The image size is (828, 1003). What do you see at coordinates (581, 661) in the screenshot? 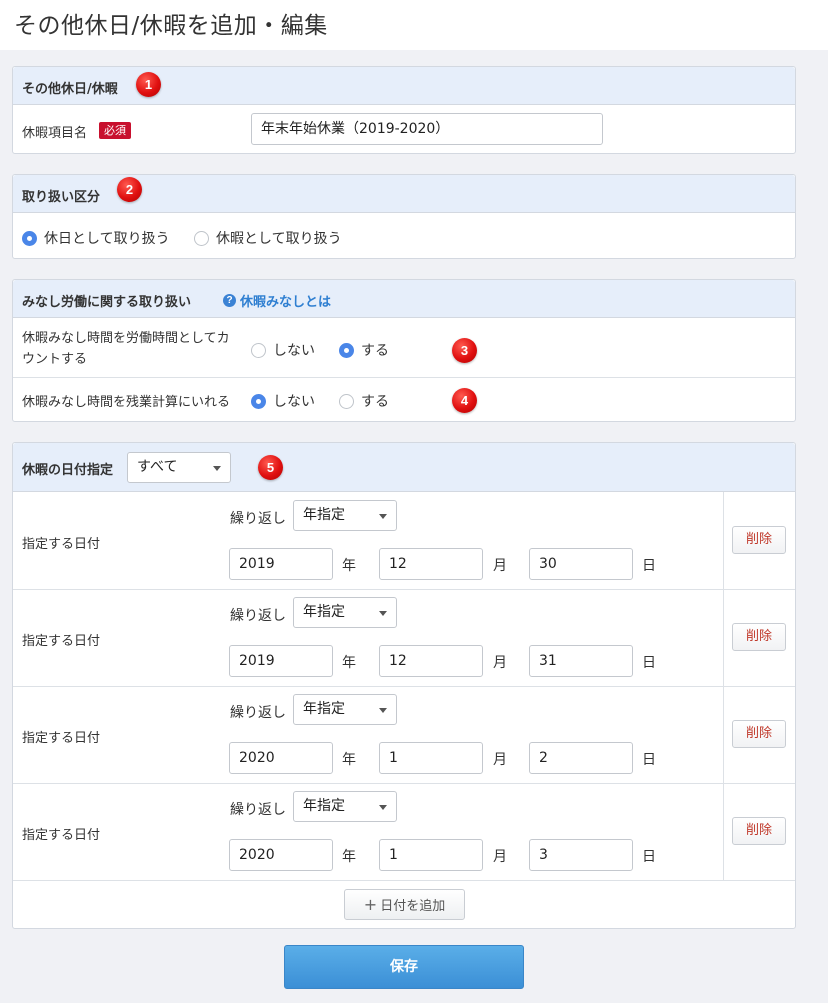
I see `day-input: 31` at bounding box center [581, 661].